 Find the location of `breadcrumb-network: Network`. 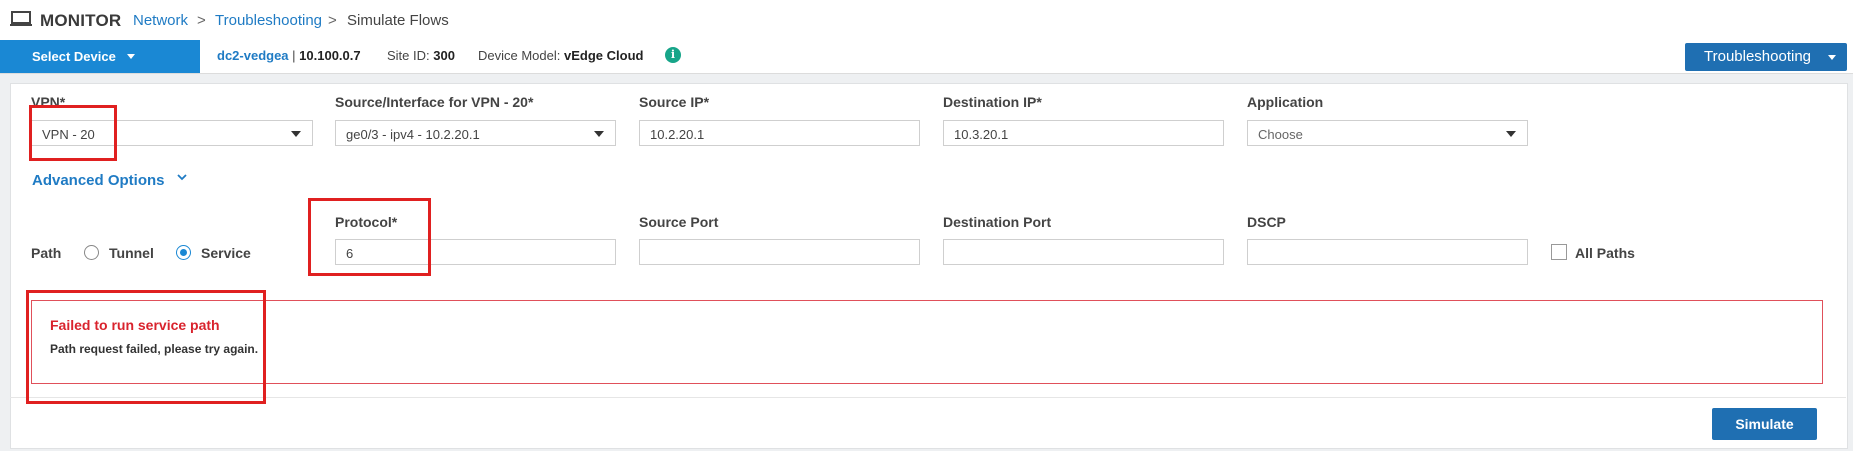

breadcrumb-network: Network is located at coordinates (160, 20).